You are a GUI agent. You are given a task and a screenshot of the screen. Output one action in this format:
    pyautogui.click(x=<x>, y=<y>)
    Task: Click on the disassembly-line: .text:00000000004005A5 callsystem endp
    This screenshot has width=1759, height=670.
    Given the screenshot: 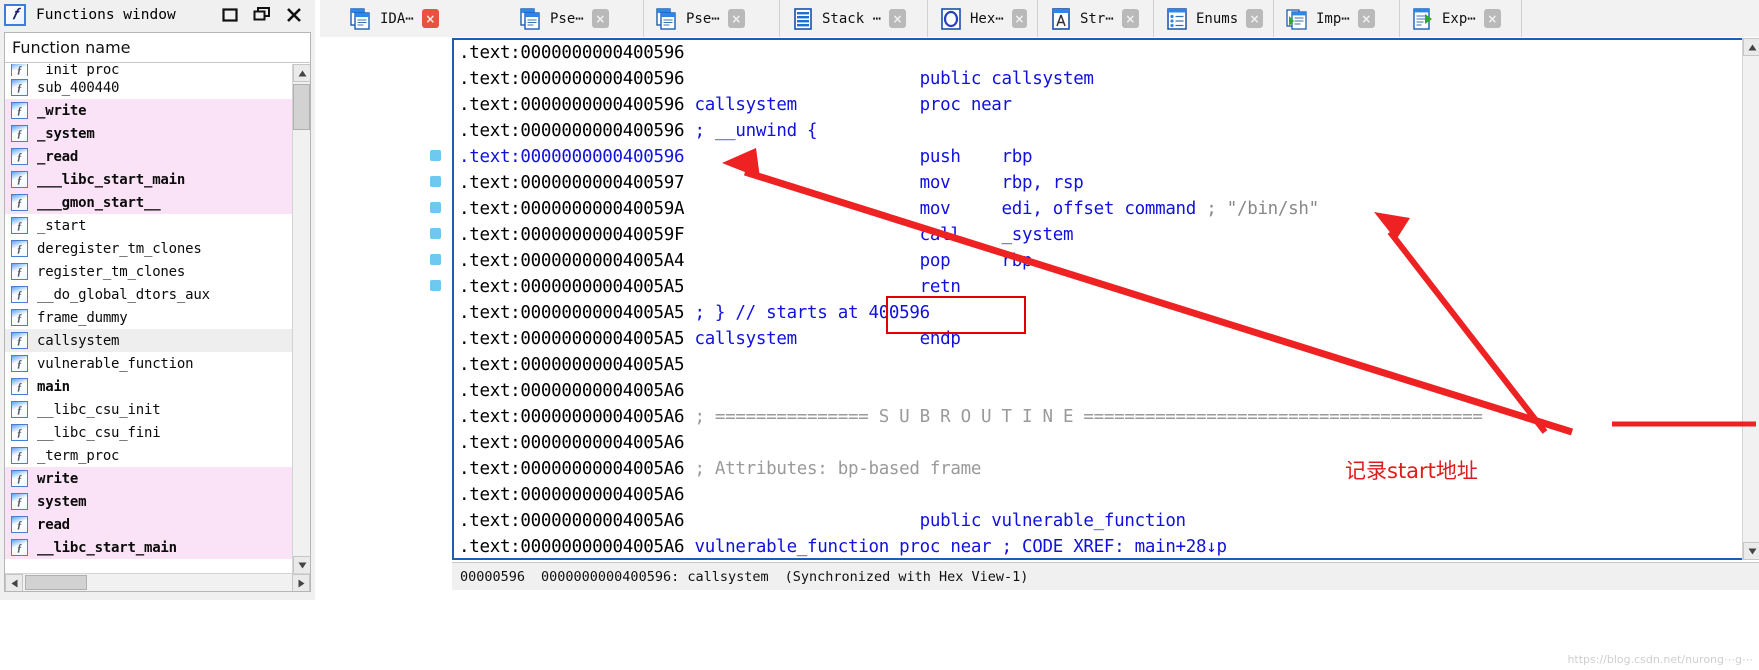 What is the action you would take?
    pyautogui.click(x=1098, y=339)
    